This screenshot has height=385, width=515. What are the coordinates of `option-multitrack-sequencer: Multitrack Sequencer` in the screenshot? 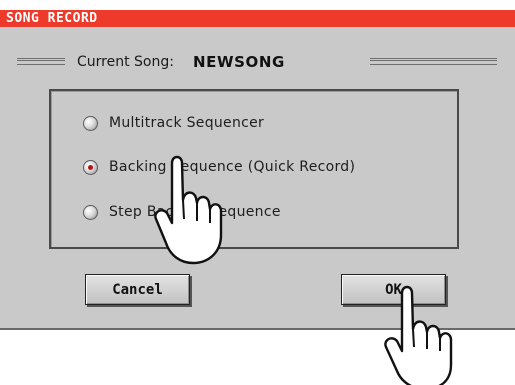 It's located at (173, 123).